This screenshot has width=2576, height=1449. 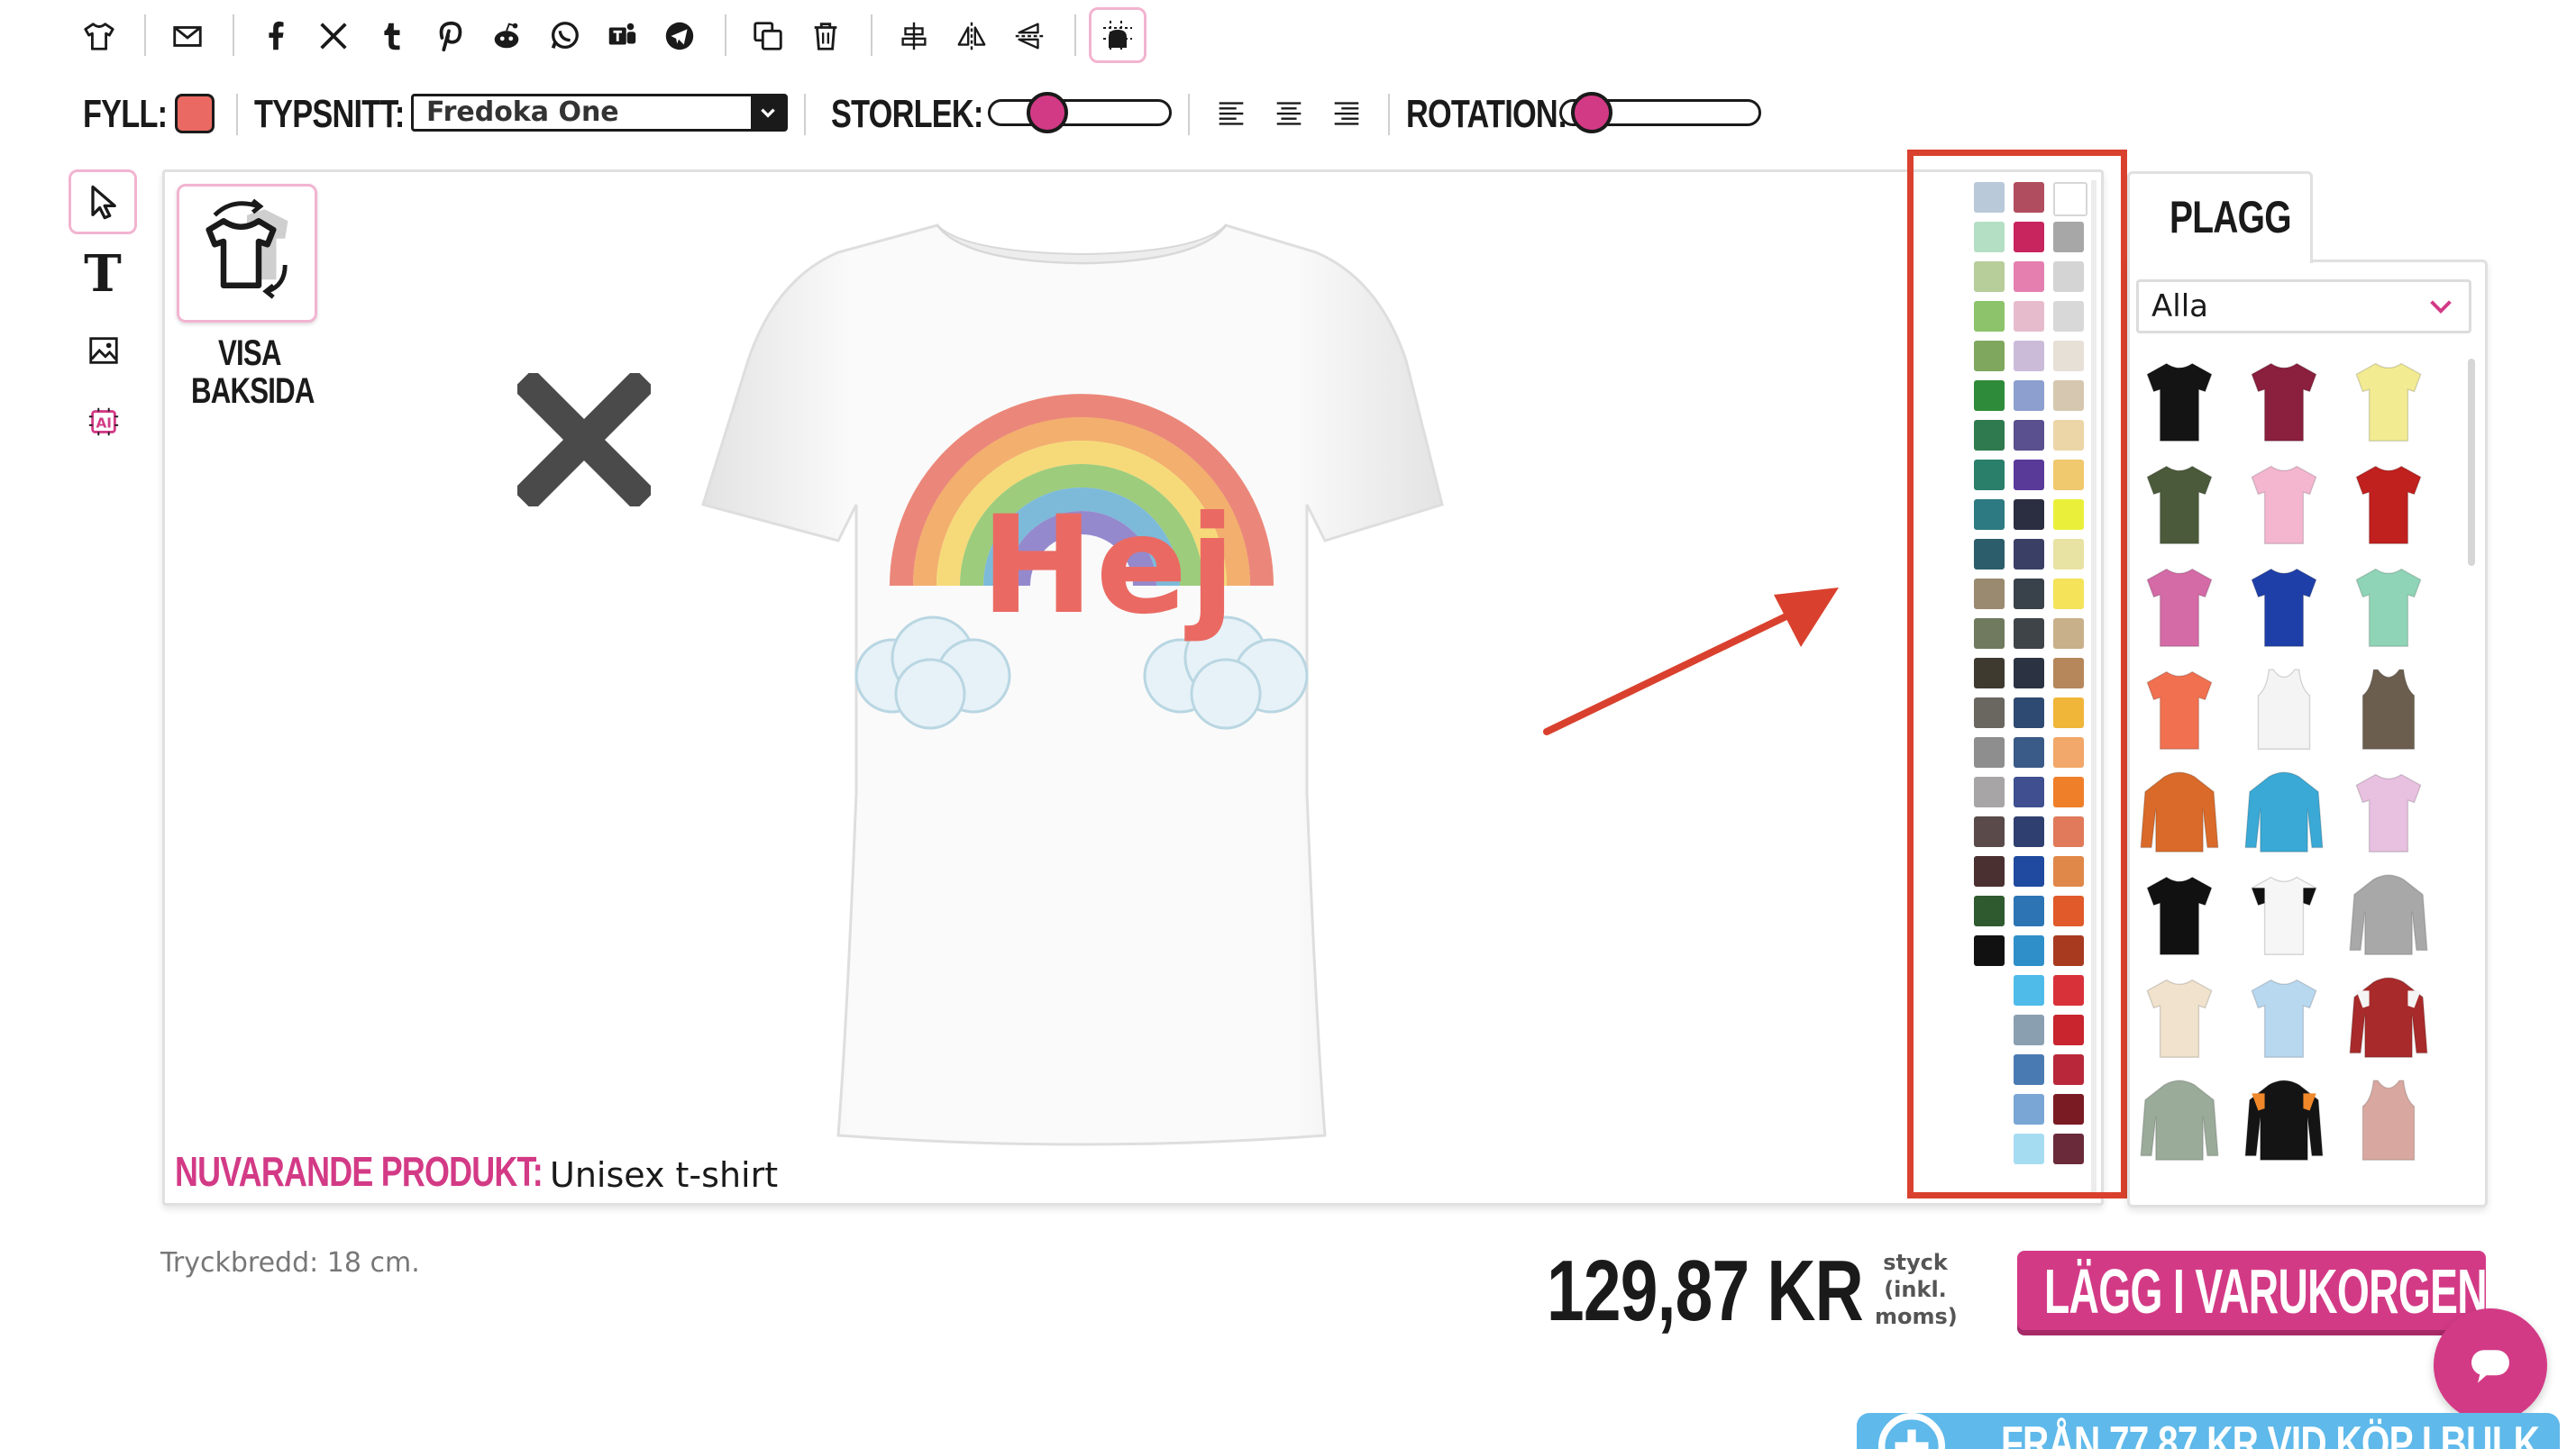 I want to click on show-back-label-line1: VISA, so click(x=250, y=353).